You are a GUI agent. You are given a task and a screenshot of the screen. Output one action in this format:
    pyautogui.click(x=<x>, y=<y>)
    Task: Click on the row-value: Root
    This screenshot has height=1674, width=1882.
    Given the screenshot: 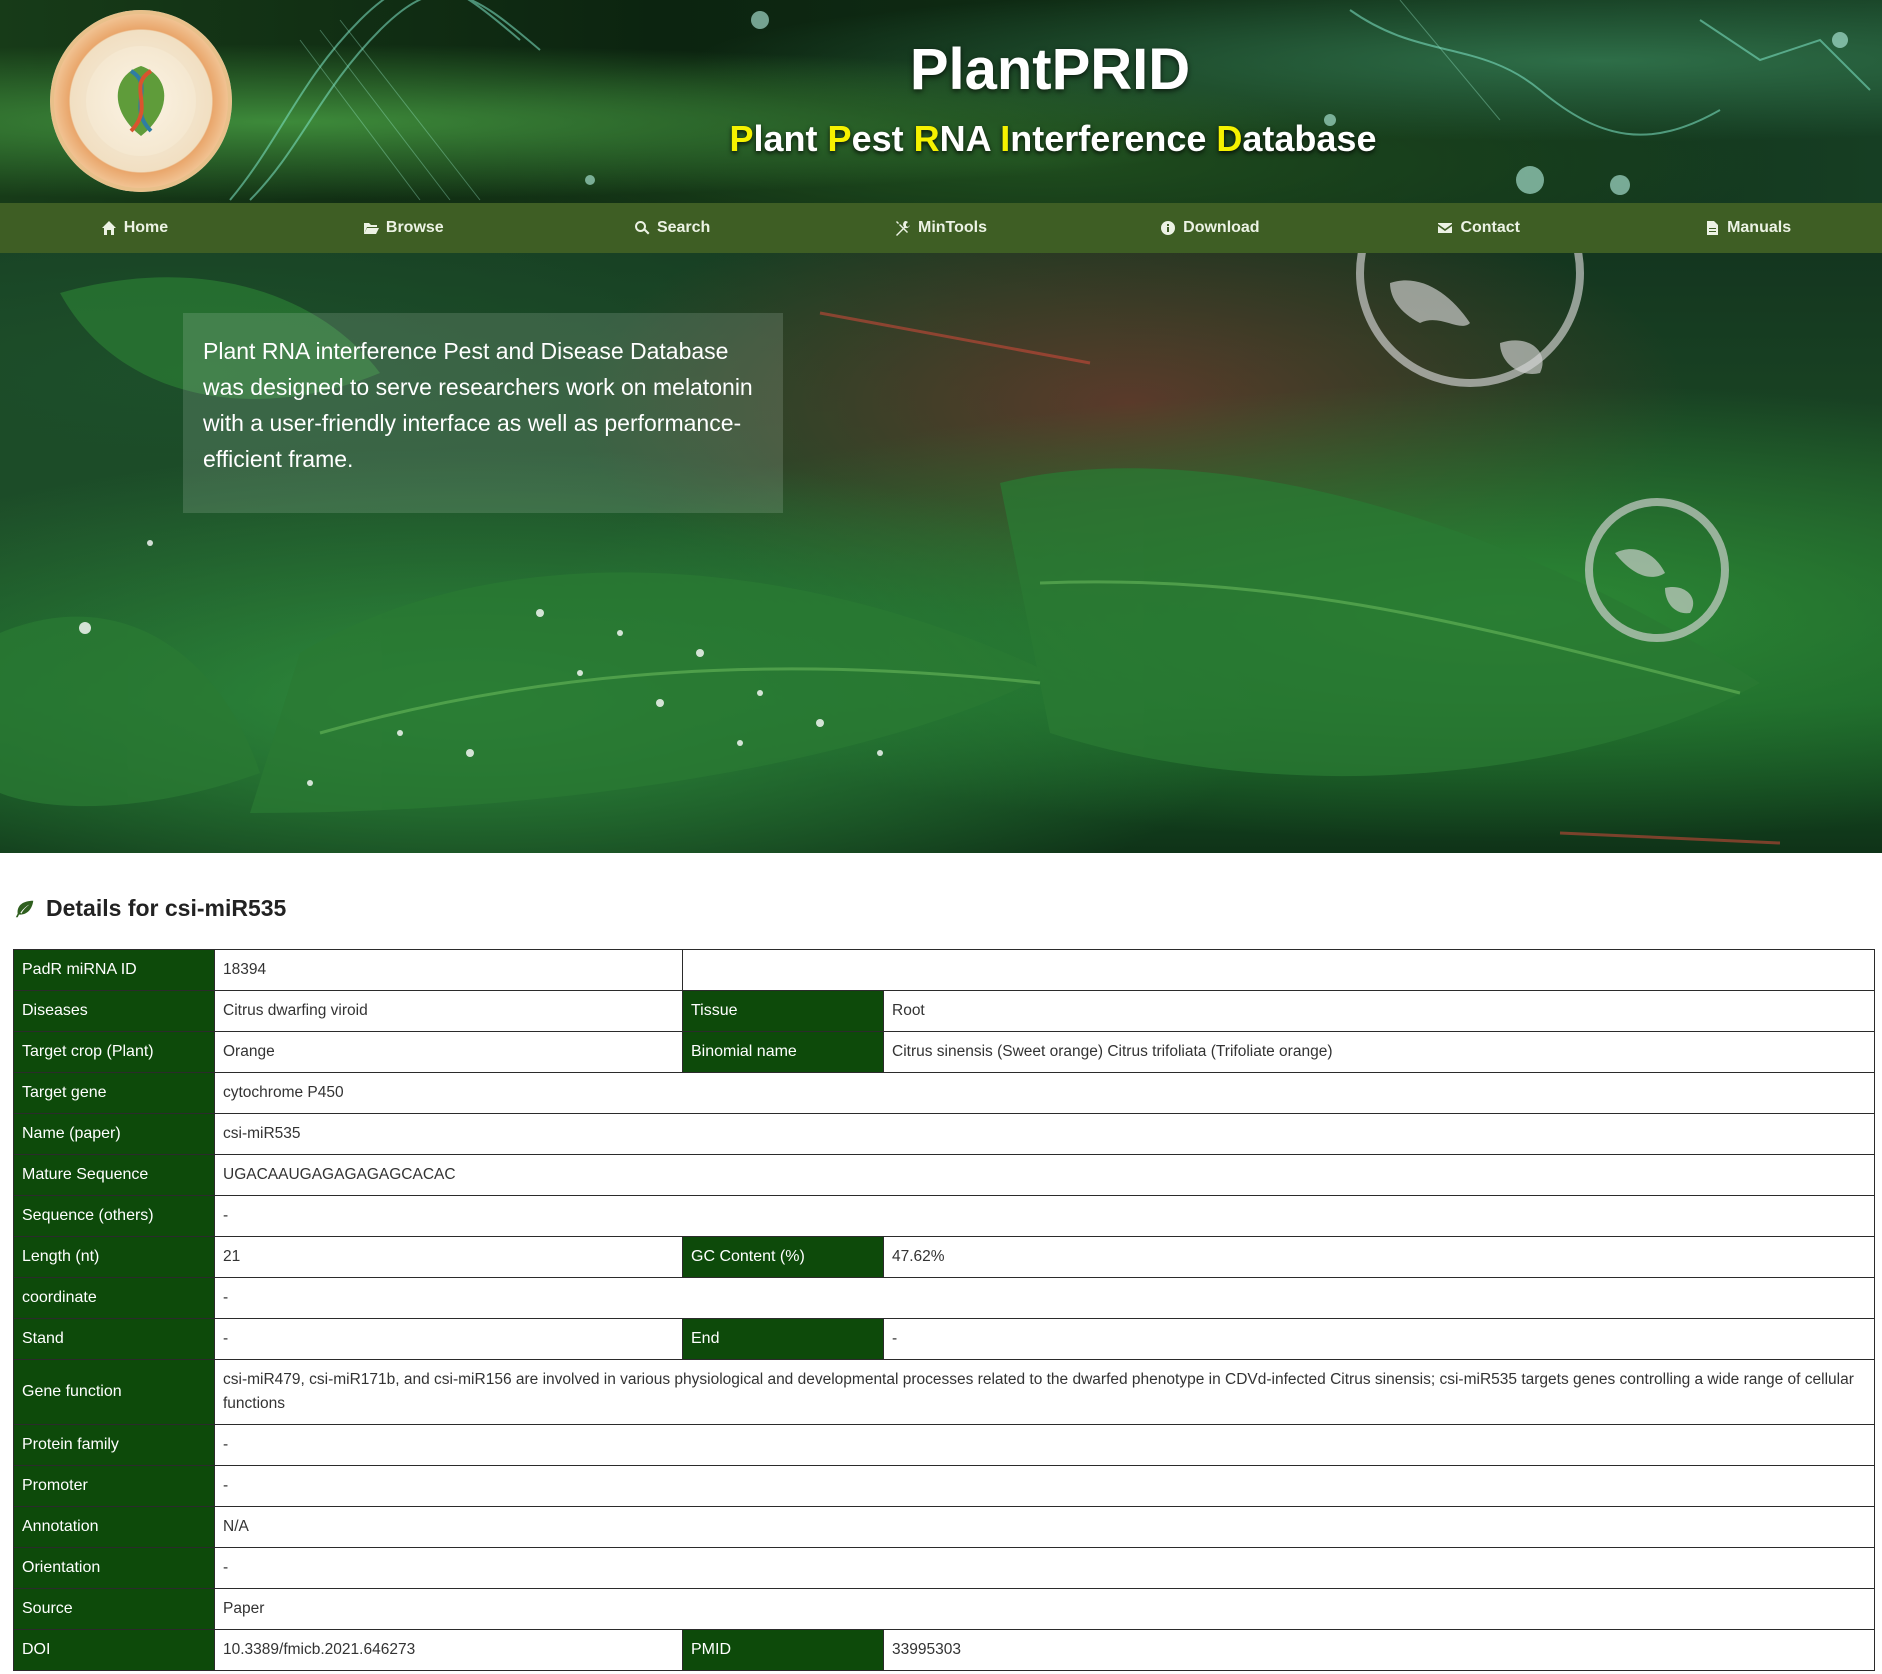 What is the action you would take?
    pyautogui.click(x=1379, y=1011)
    